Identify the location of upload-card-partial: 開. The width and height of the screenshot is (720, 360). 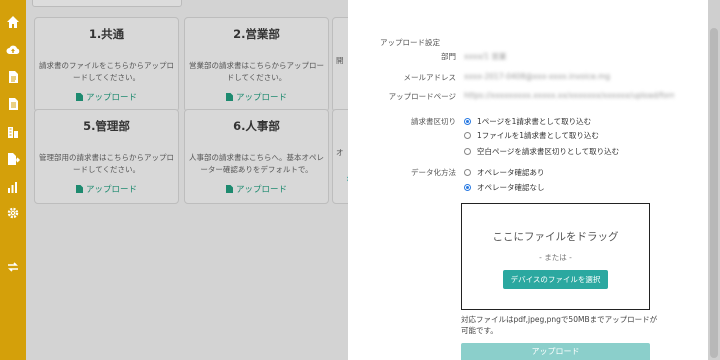
(340, 64).